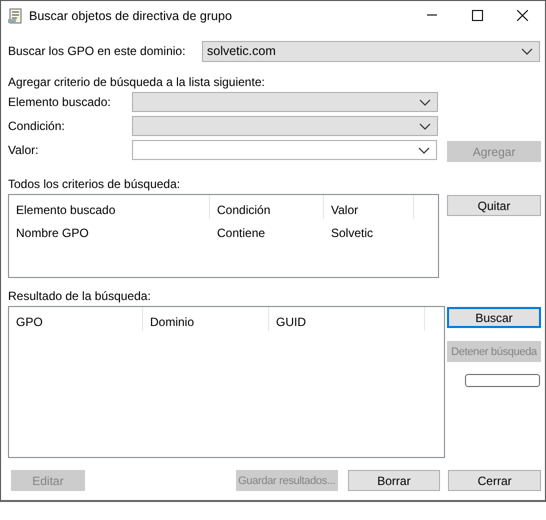  Describe the element at coordinates (494, 317) in the screenshot. I see `search-button: Buscar` at that location.